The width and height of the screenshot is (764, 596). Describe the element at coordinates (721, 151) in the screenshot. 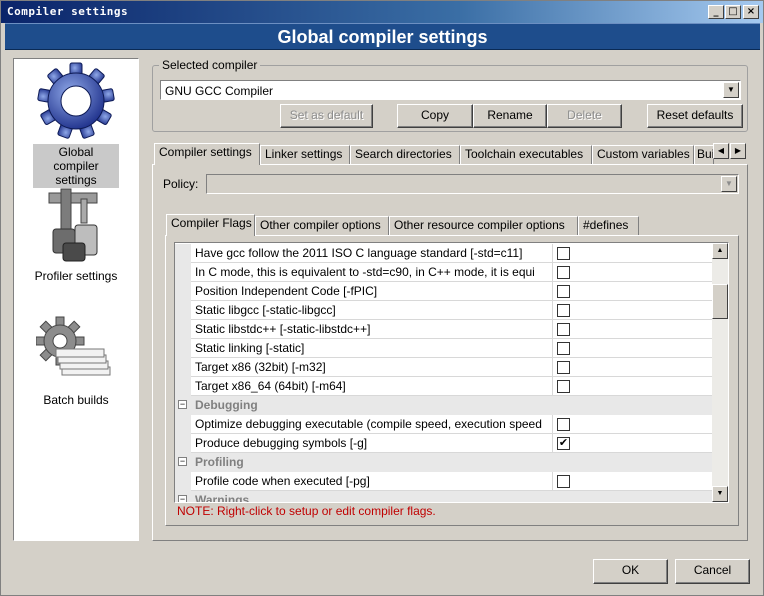

I see `tab-scroll-left-icon: ◀` at that location.